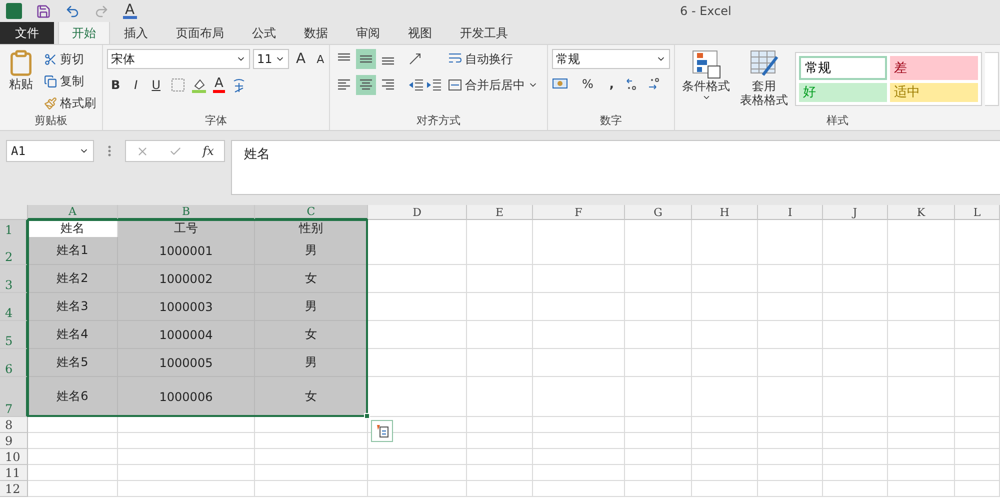  I want to click on ribbon-tab: 审阅, so click(368, 32).